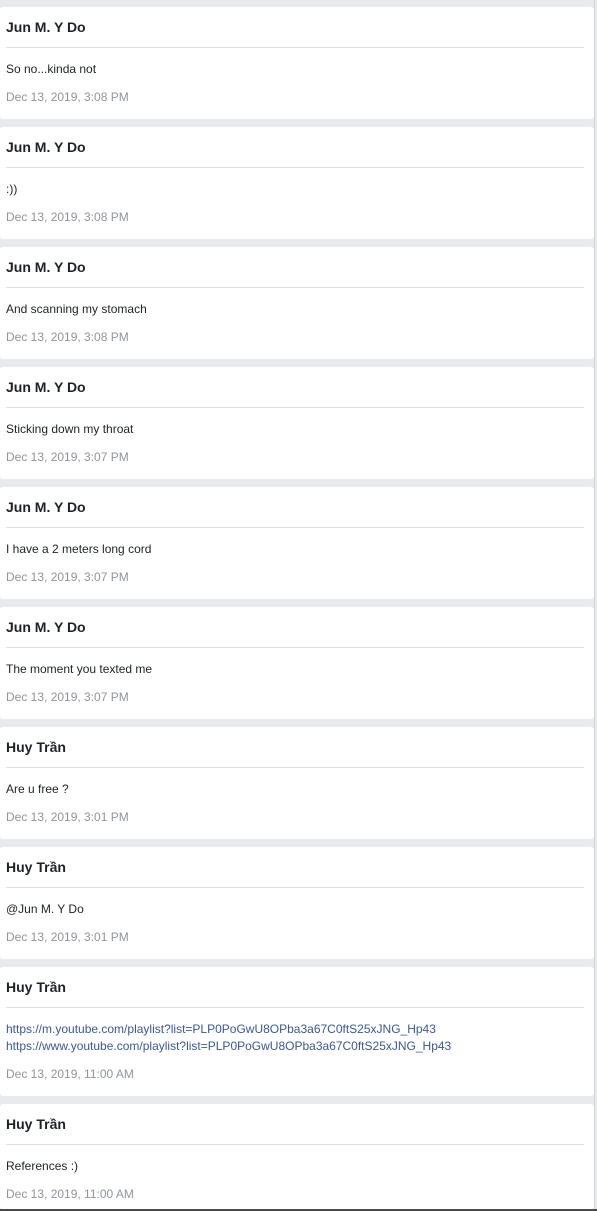  Describe the element at coordinates (42, 1166) in the screenshot. I see `message-text: References :)` at that location.